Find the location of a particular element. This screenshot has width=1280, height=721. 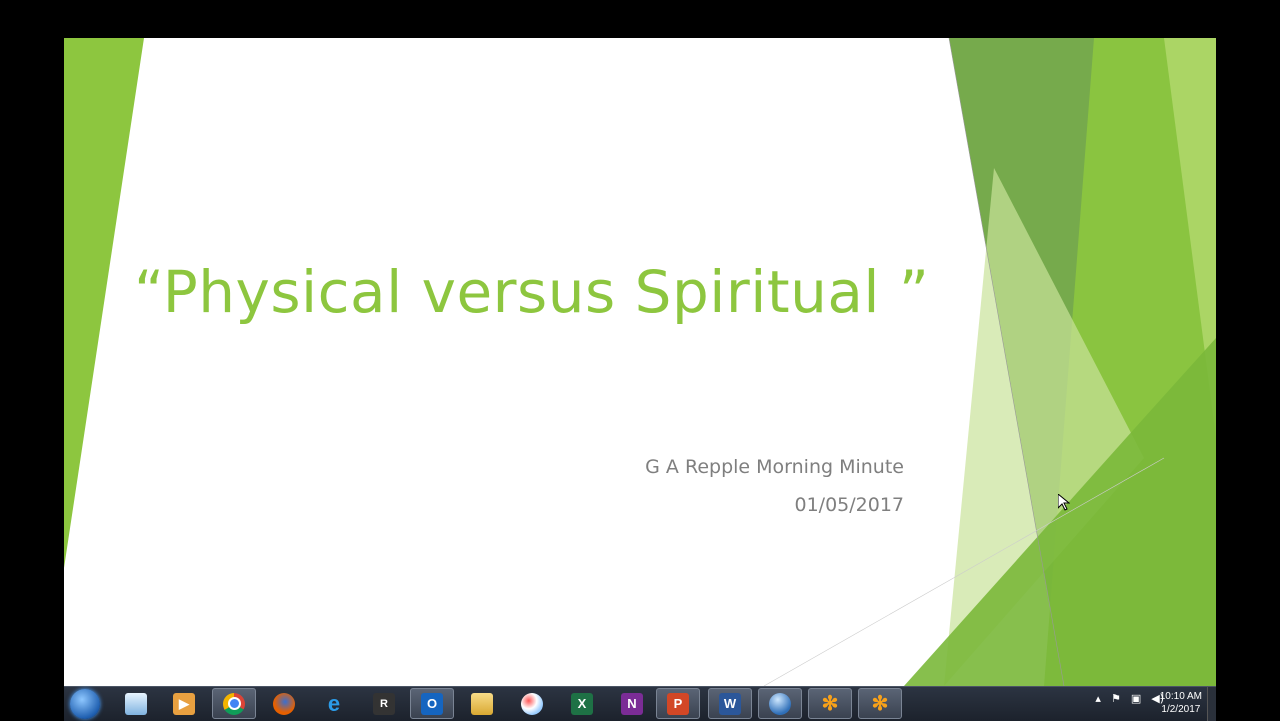

onenote-icon: N is located at coordinates (632, 703).